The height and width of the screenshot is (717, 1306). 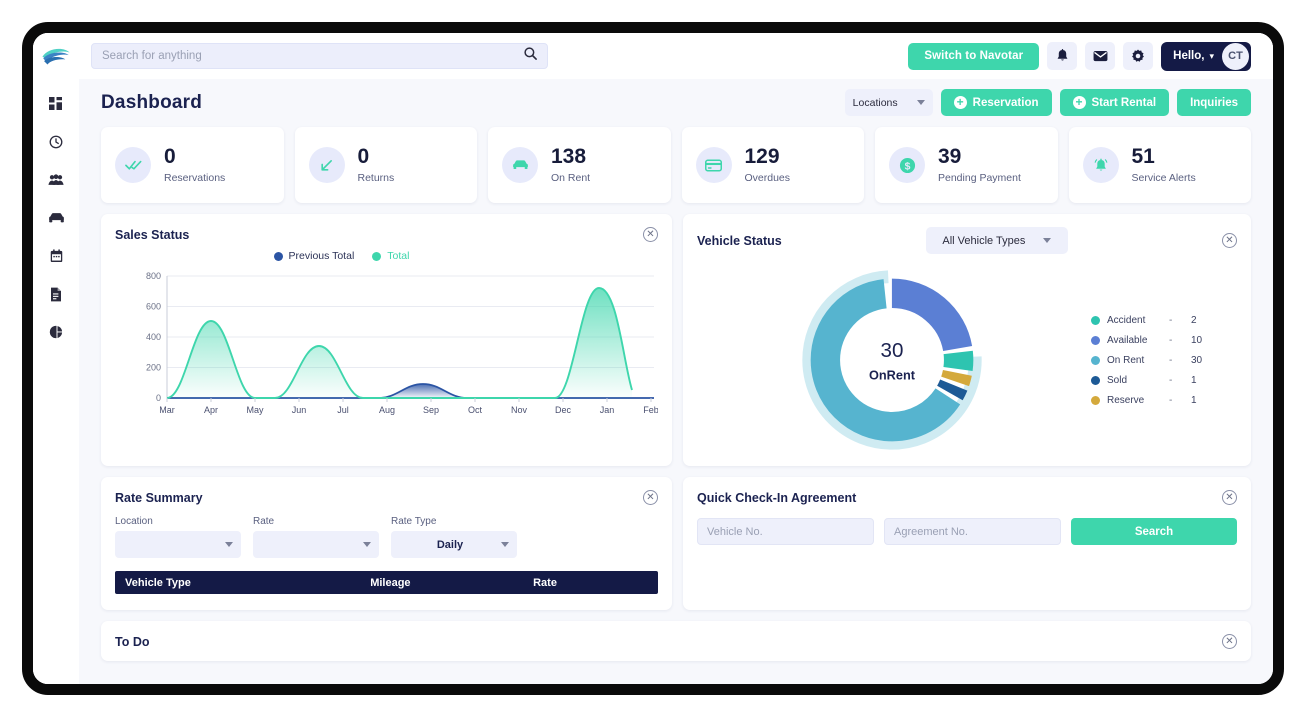 What do you see at coordinates (996, 102) in the screenshot?
I see `reservation-button: + Reservation` at bounding box center [996, 102].